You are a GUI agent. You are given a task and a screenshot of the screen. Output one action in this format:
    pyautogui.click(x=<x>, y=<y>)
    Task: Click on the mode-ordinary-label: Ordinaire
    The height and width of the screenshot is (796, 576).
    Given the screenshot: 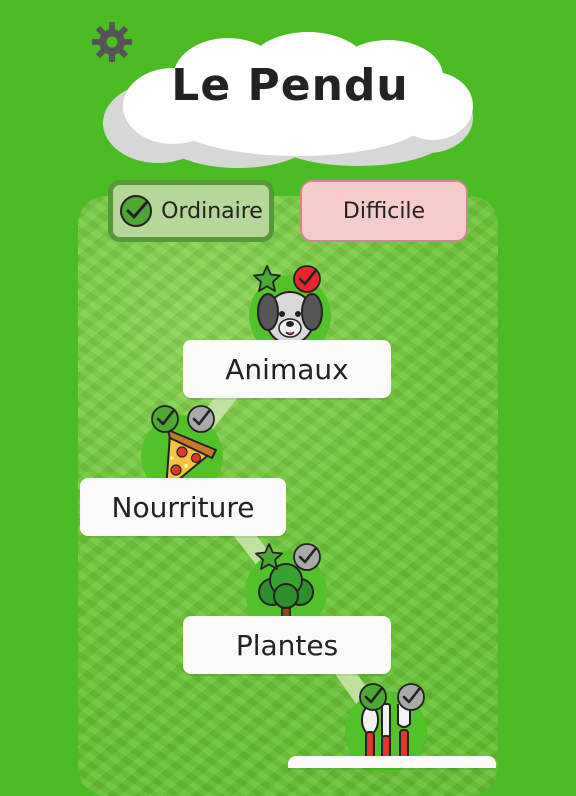 What is the action you would take?
    pyautogui.click(x=212, y=211)
    